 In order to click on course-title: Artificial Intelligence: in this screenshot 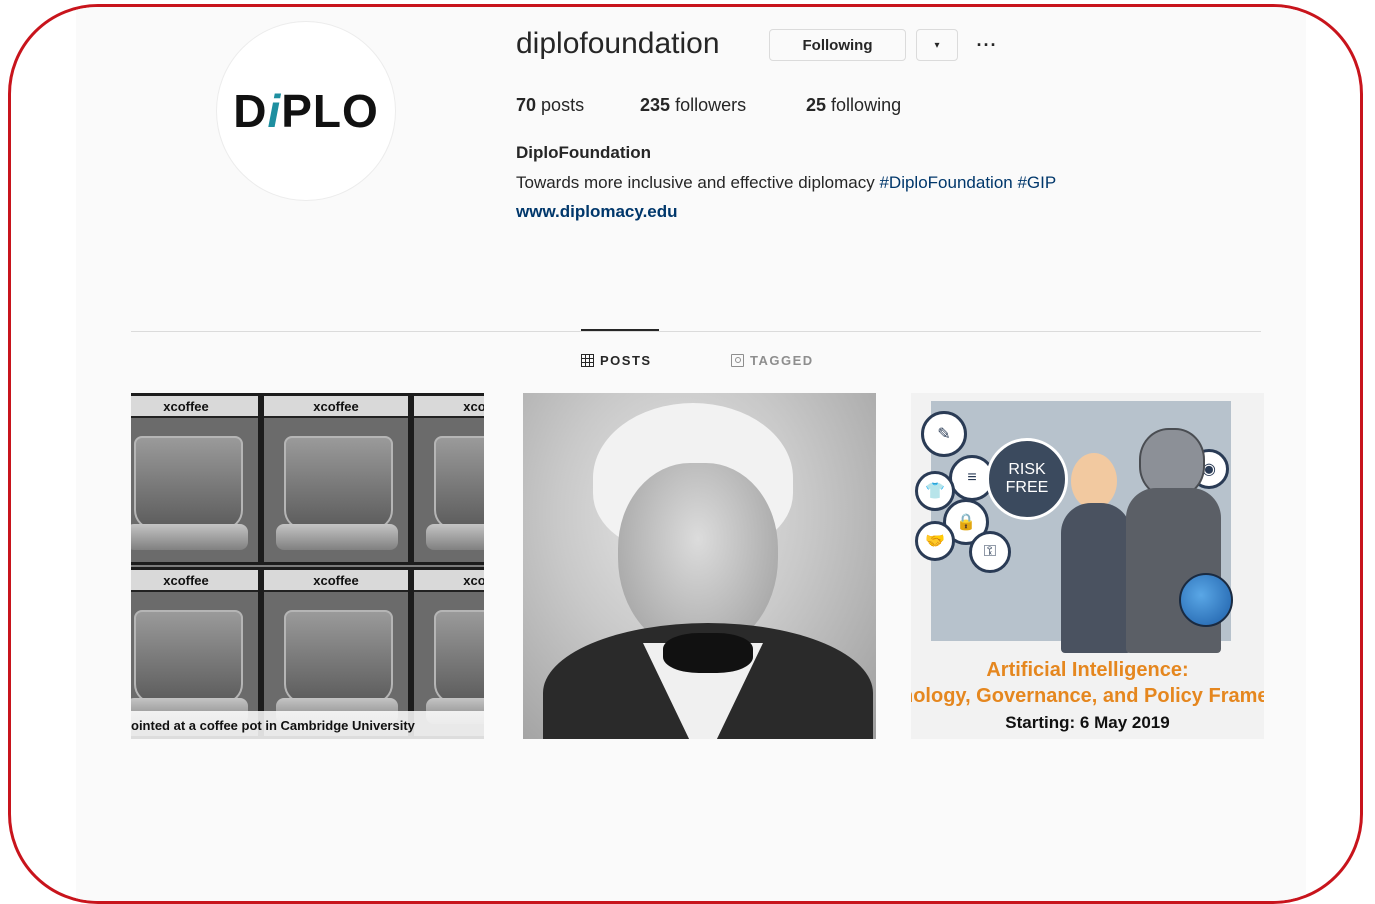, I will do `click(1087, 670)`.